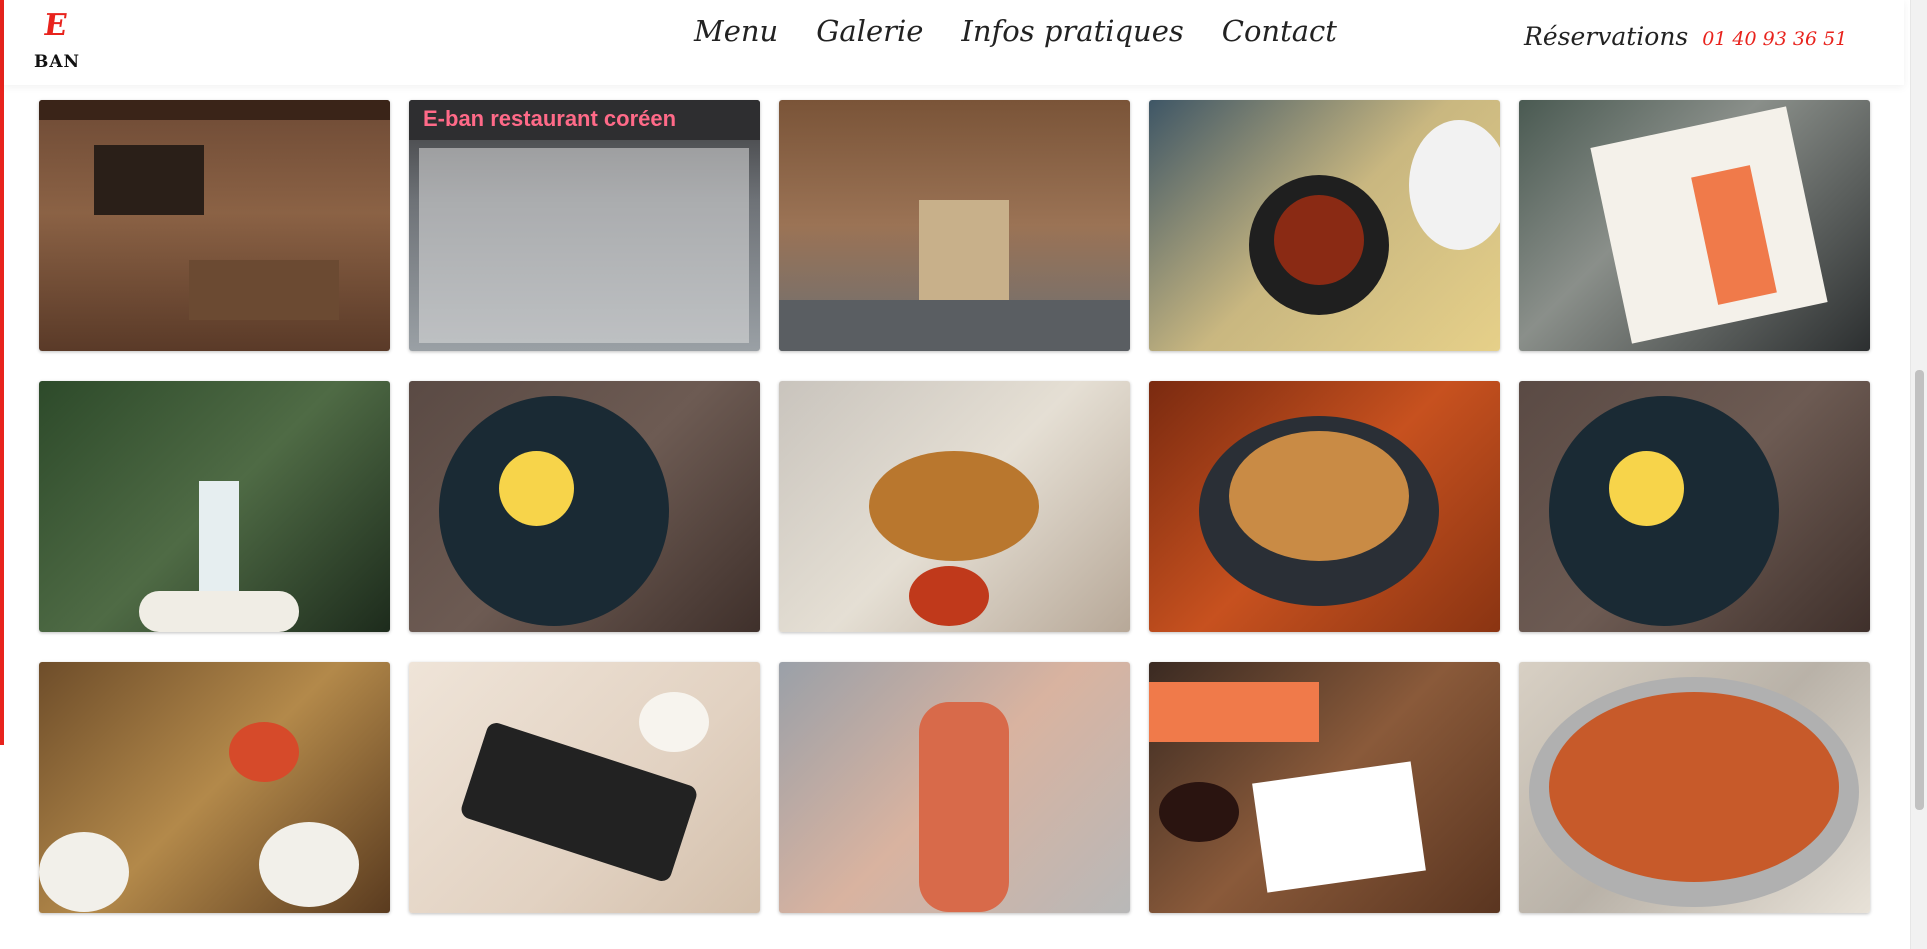 The width and height of the screenshot is (1927, 949). I want to click on stir-fry, so click(1319, 496).